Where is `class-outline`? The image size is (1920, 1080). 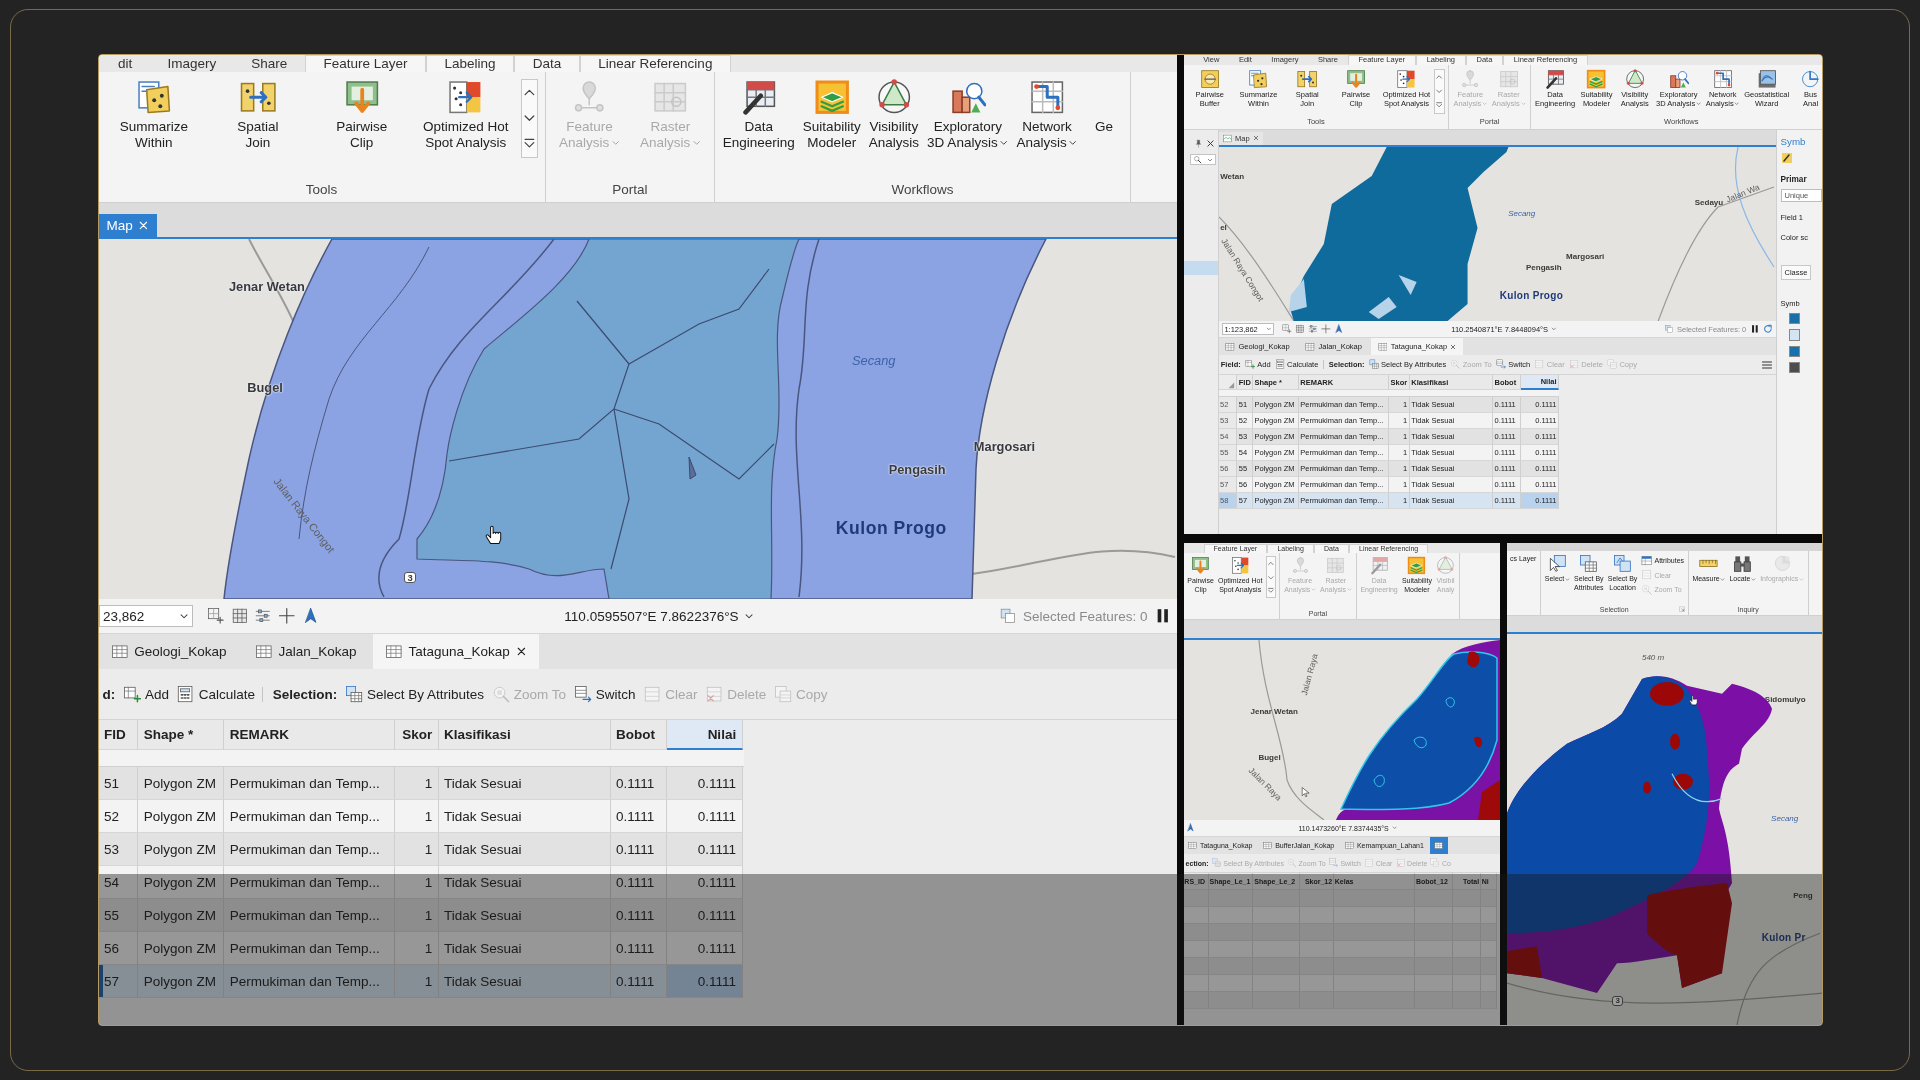
class-outline is located at coordinates (1420, 742).